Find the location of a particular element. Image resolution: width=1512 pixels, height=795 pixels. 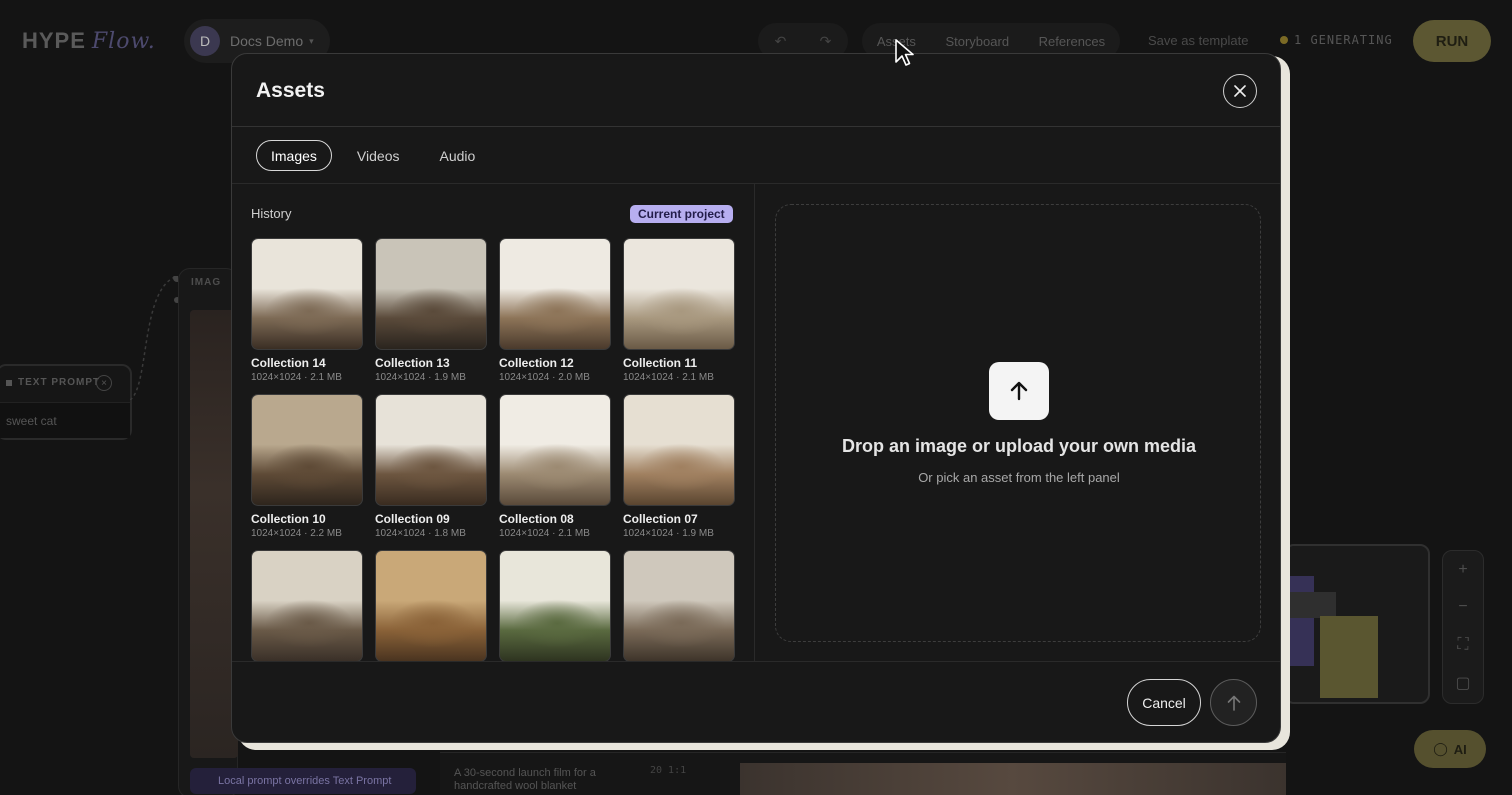

undo-icon: ↶ is located at coordinates (781, 41).